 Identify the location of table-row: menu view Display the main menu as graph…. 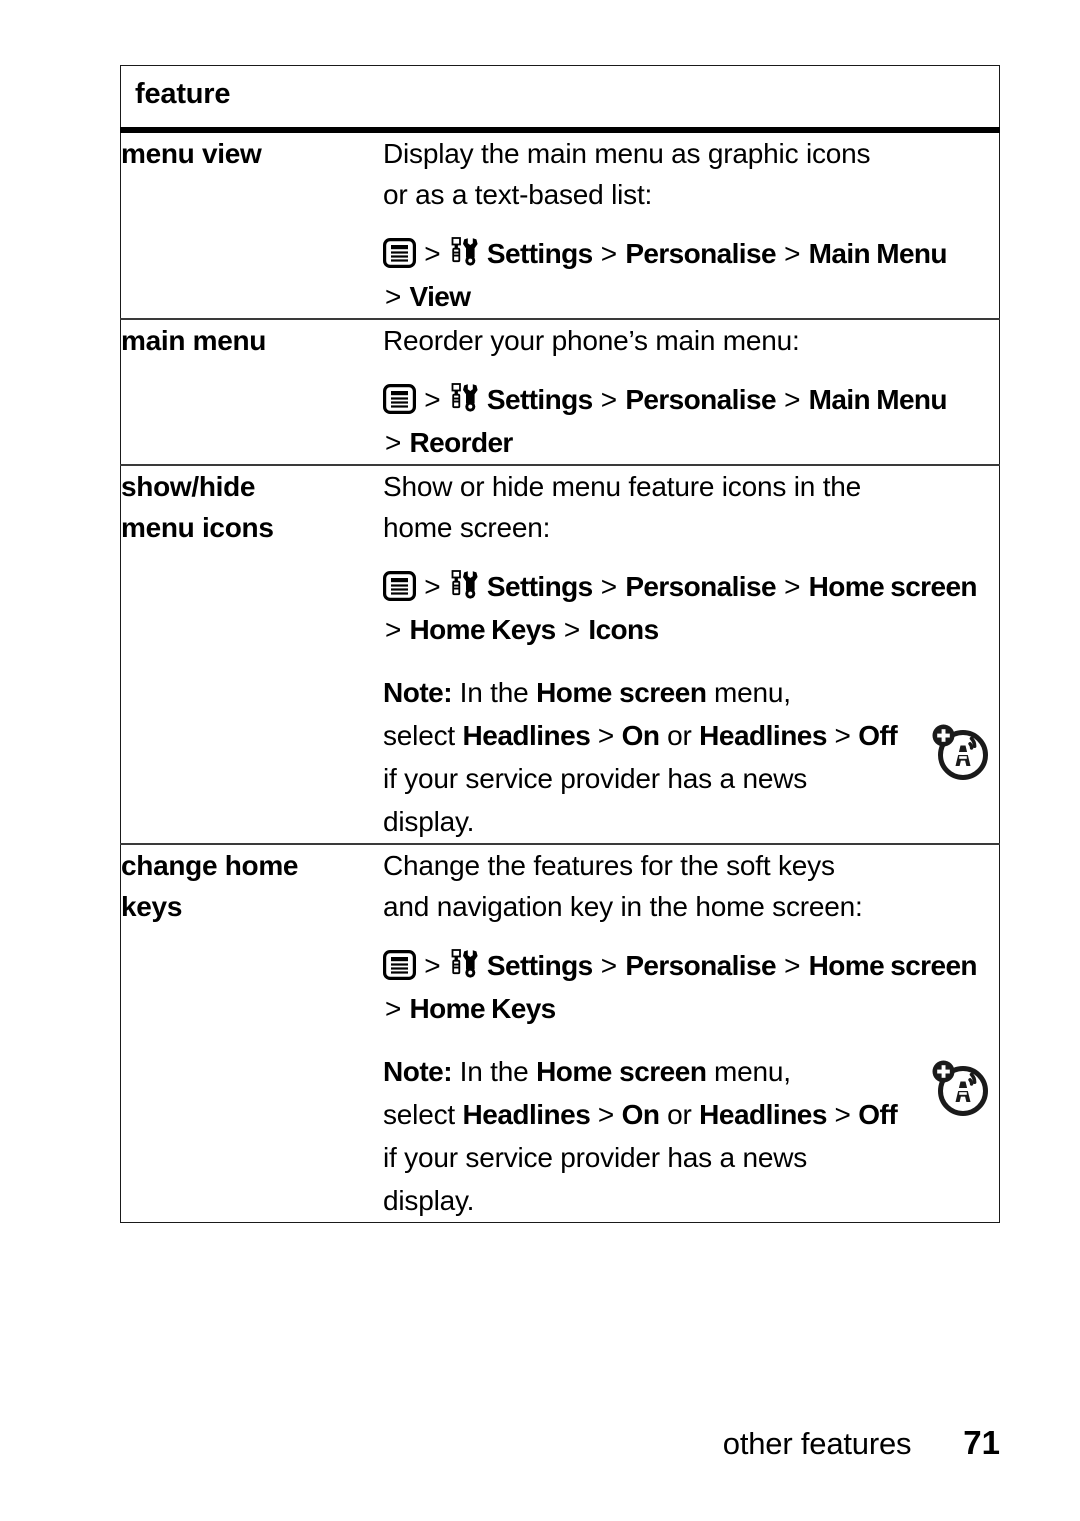
(560, 224).